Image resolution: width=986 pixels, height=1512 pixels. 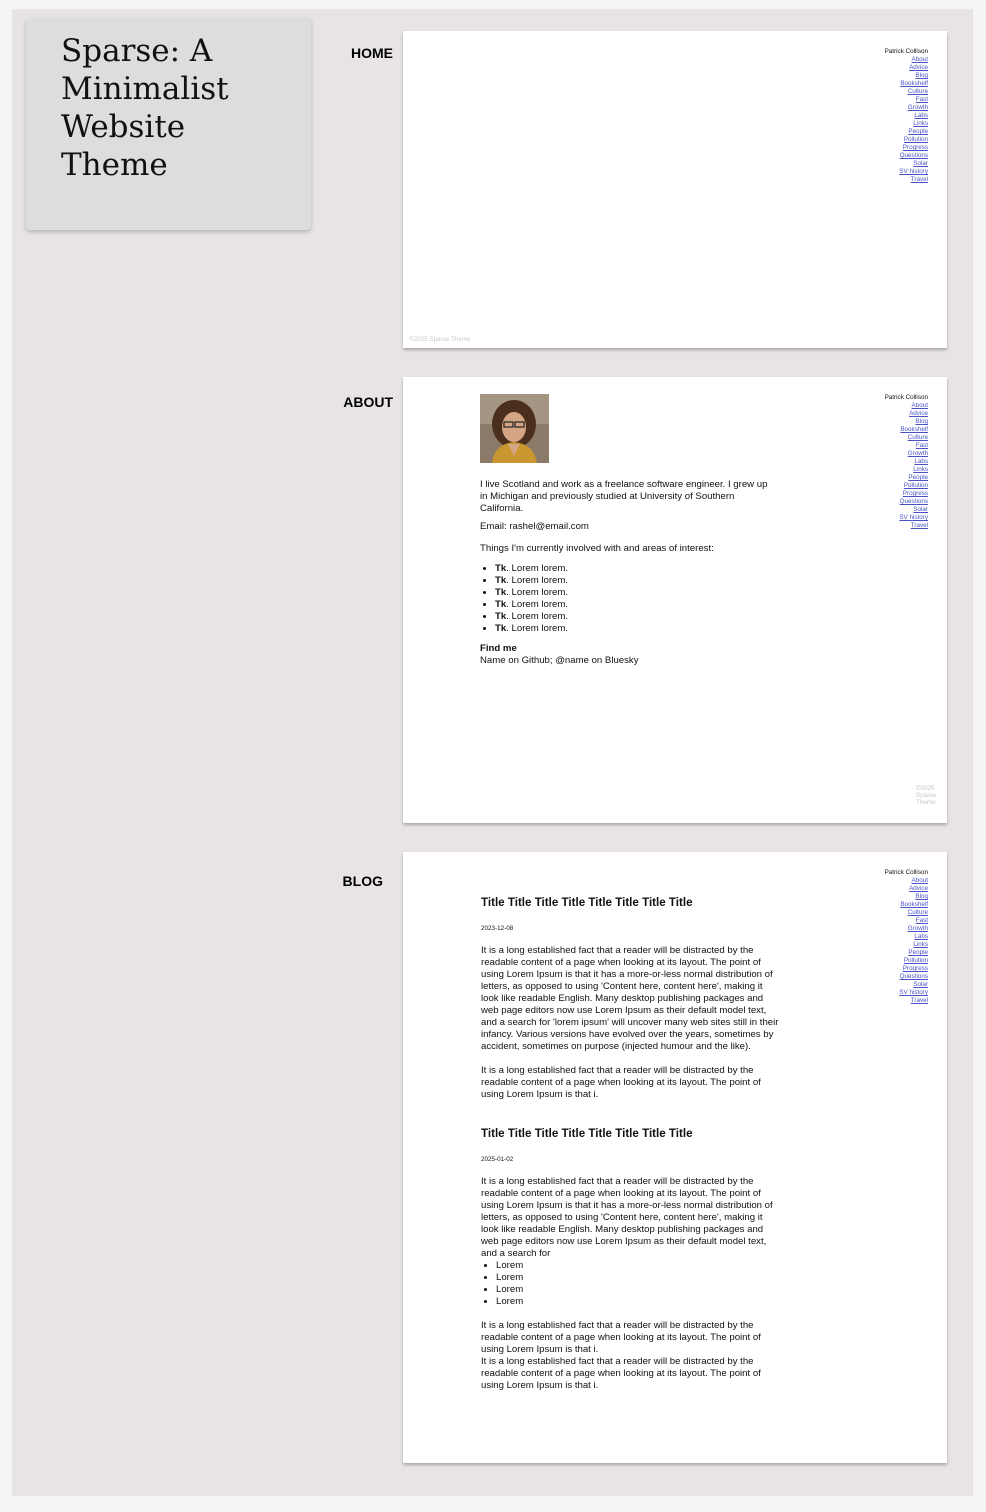 I want to click on find-me-heading: Find me, so click(x=498, y=648).